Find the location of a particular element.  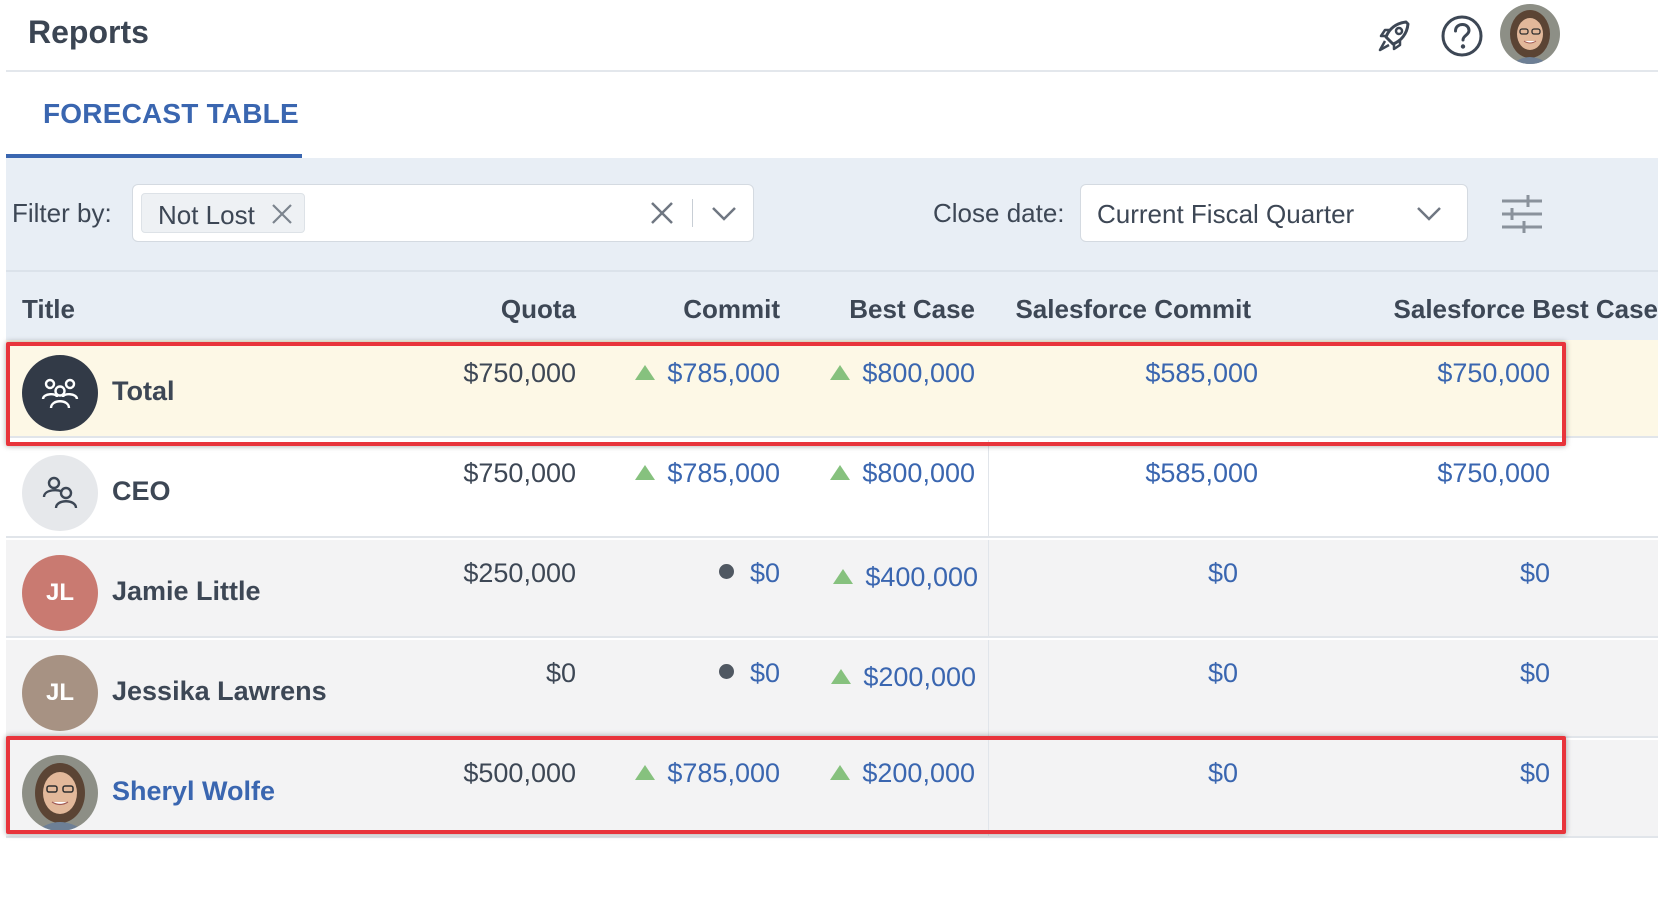

users-icon is located at coordinates (60, 492).